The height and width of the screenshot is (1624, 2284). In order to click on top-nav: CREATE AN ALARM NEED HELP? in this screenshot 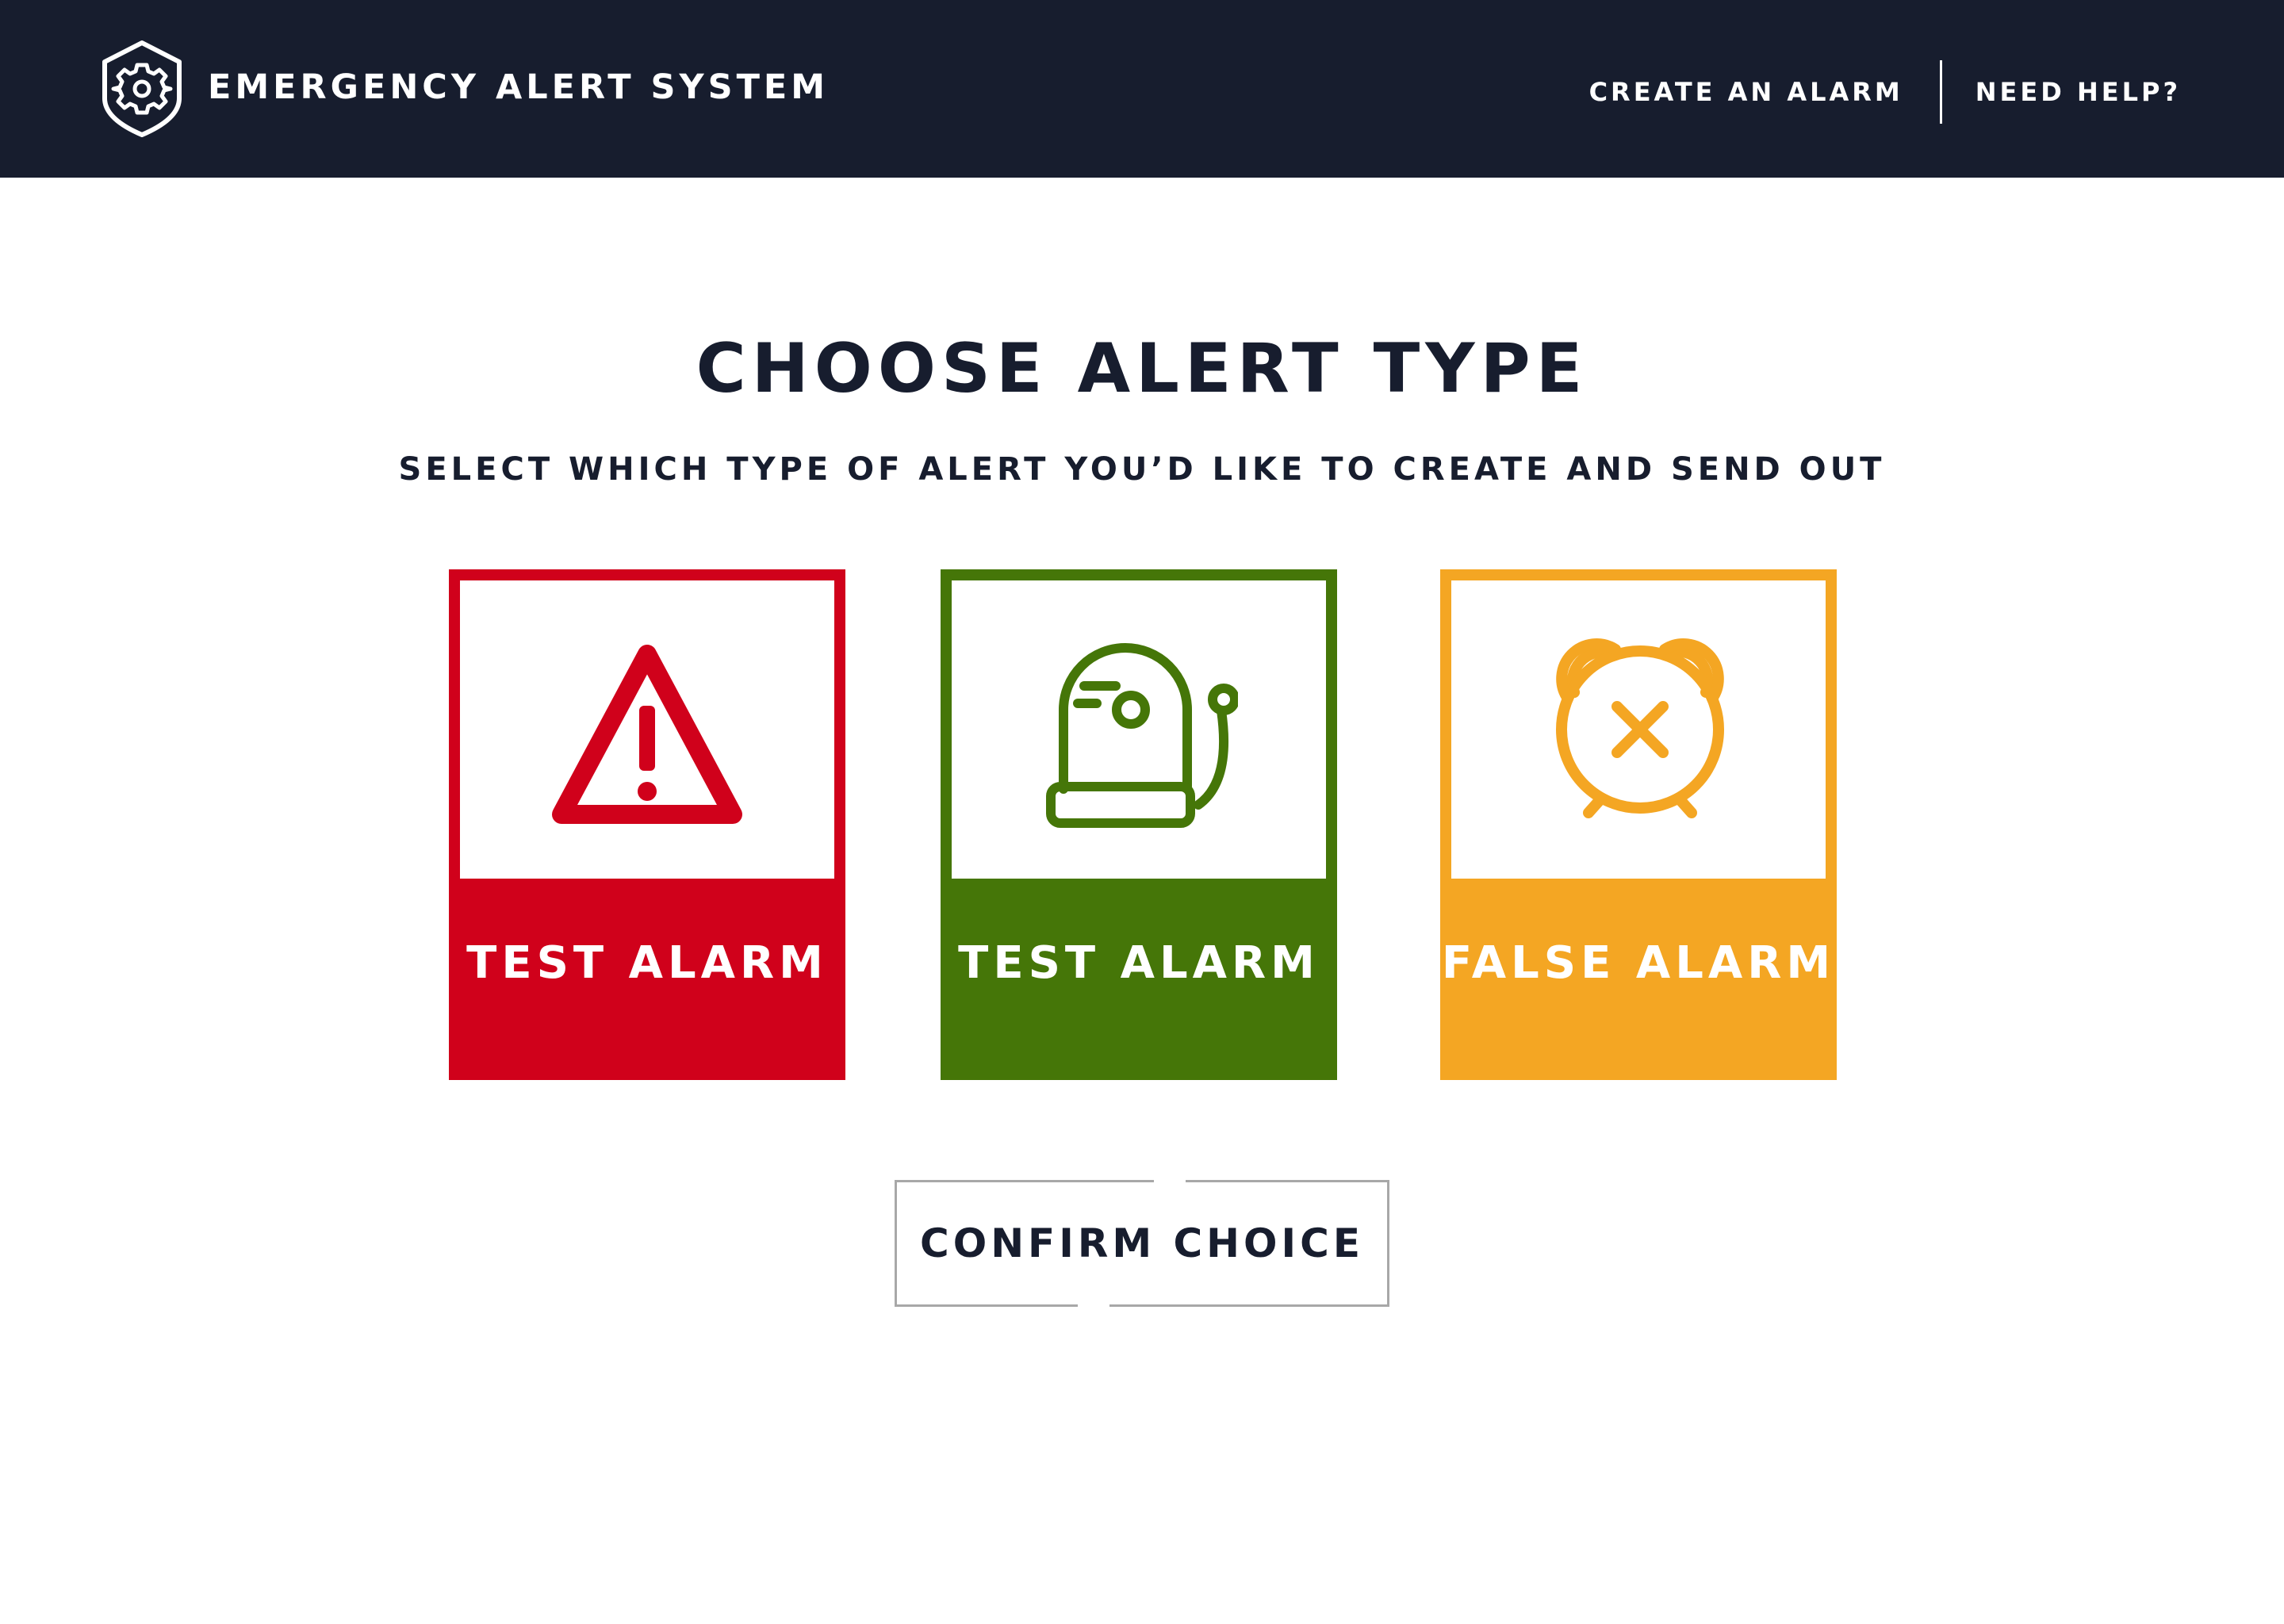, I will do `click(1885, 92)`.